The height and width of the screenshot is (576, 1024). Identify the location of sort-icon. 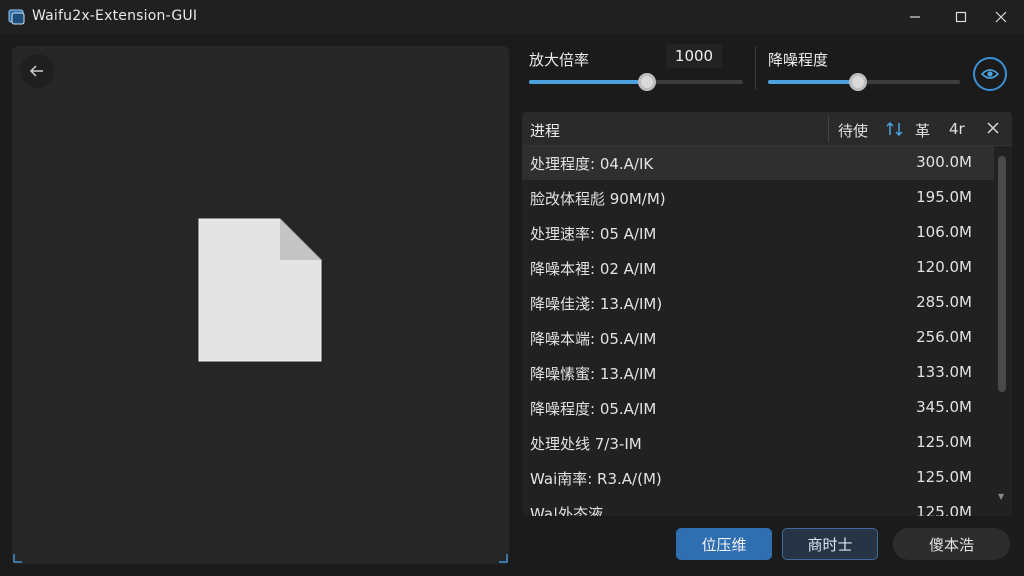
(895, 129).